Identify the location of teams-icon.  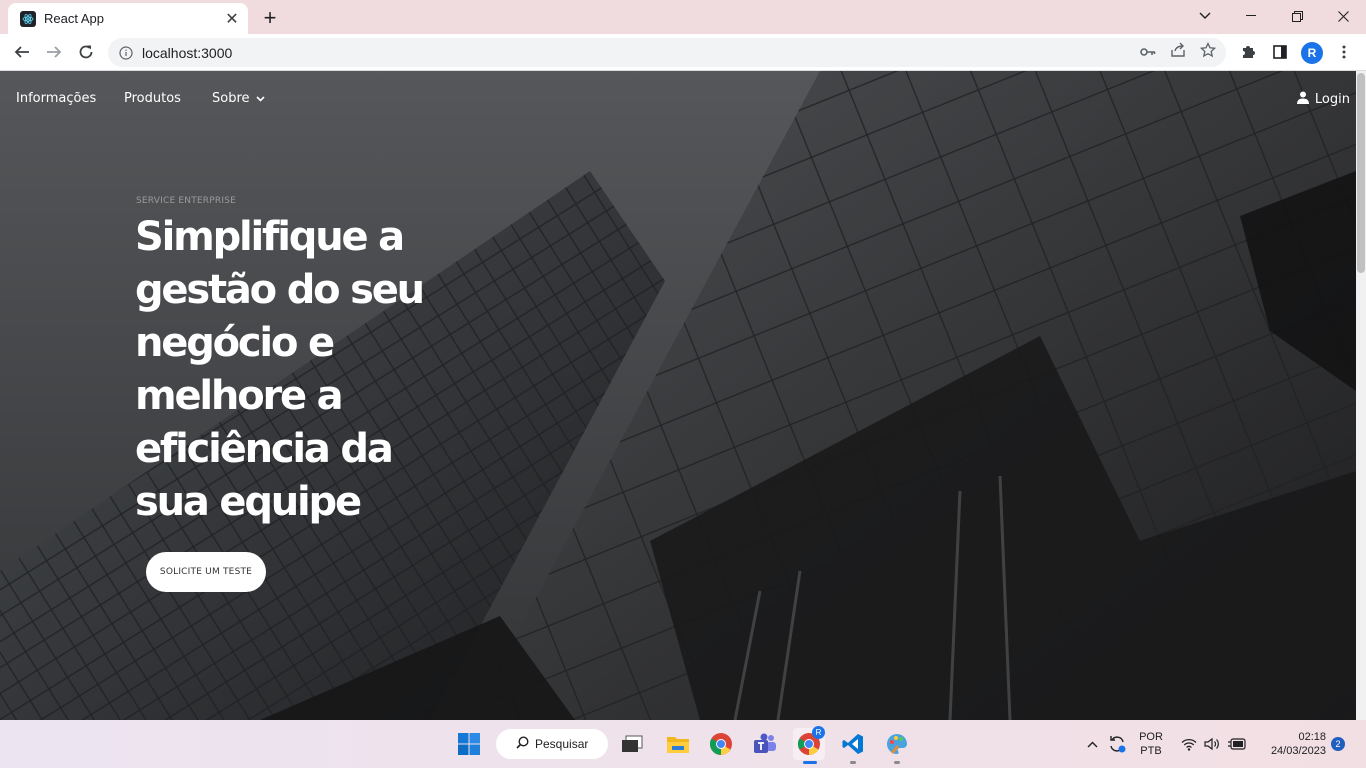
(765, 744).